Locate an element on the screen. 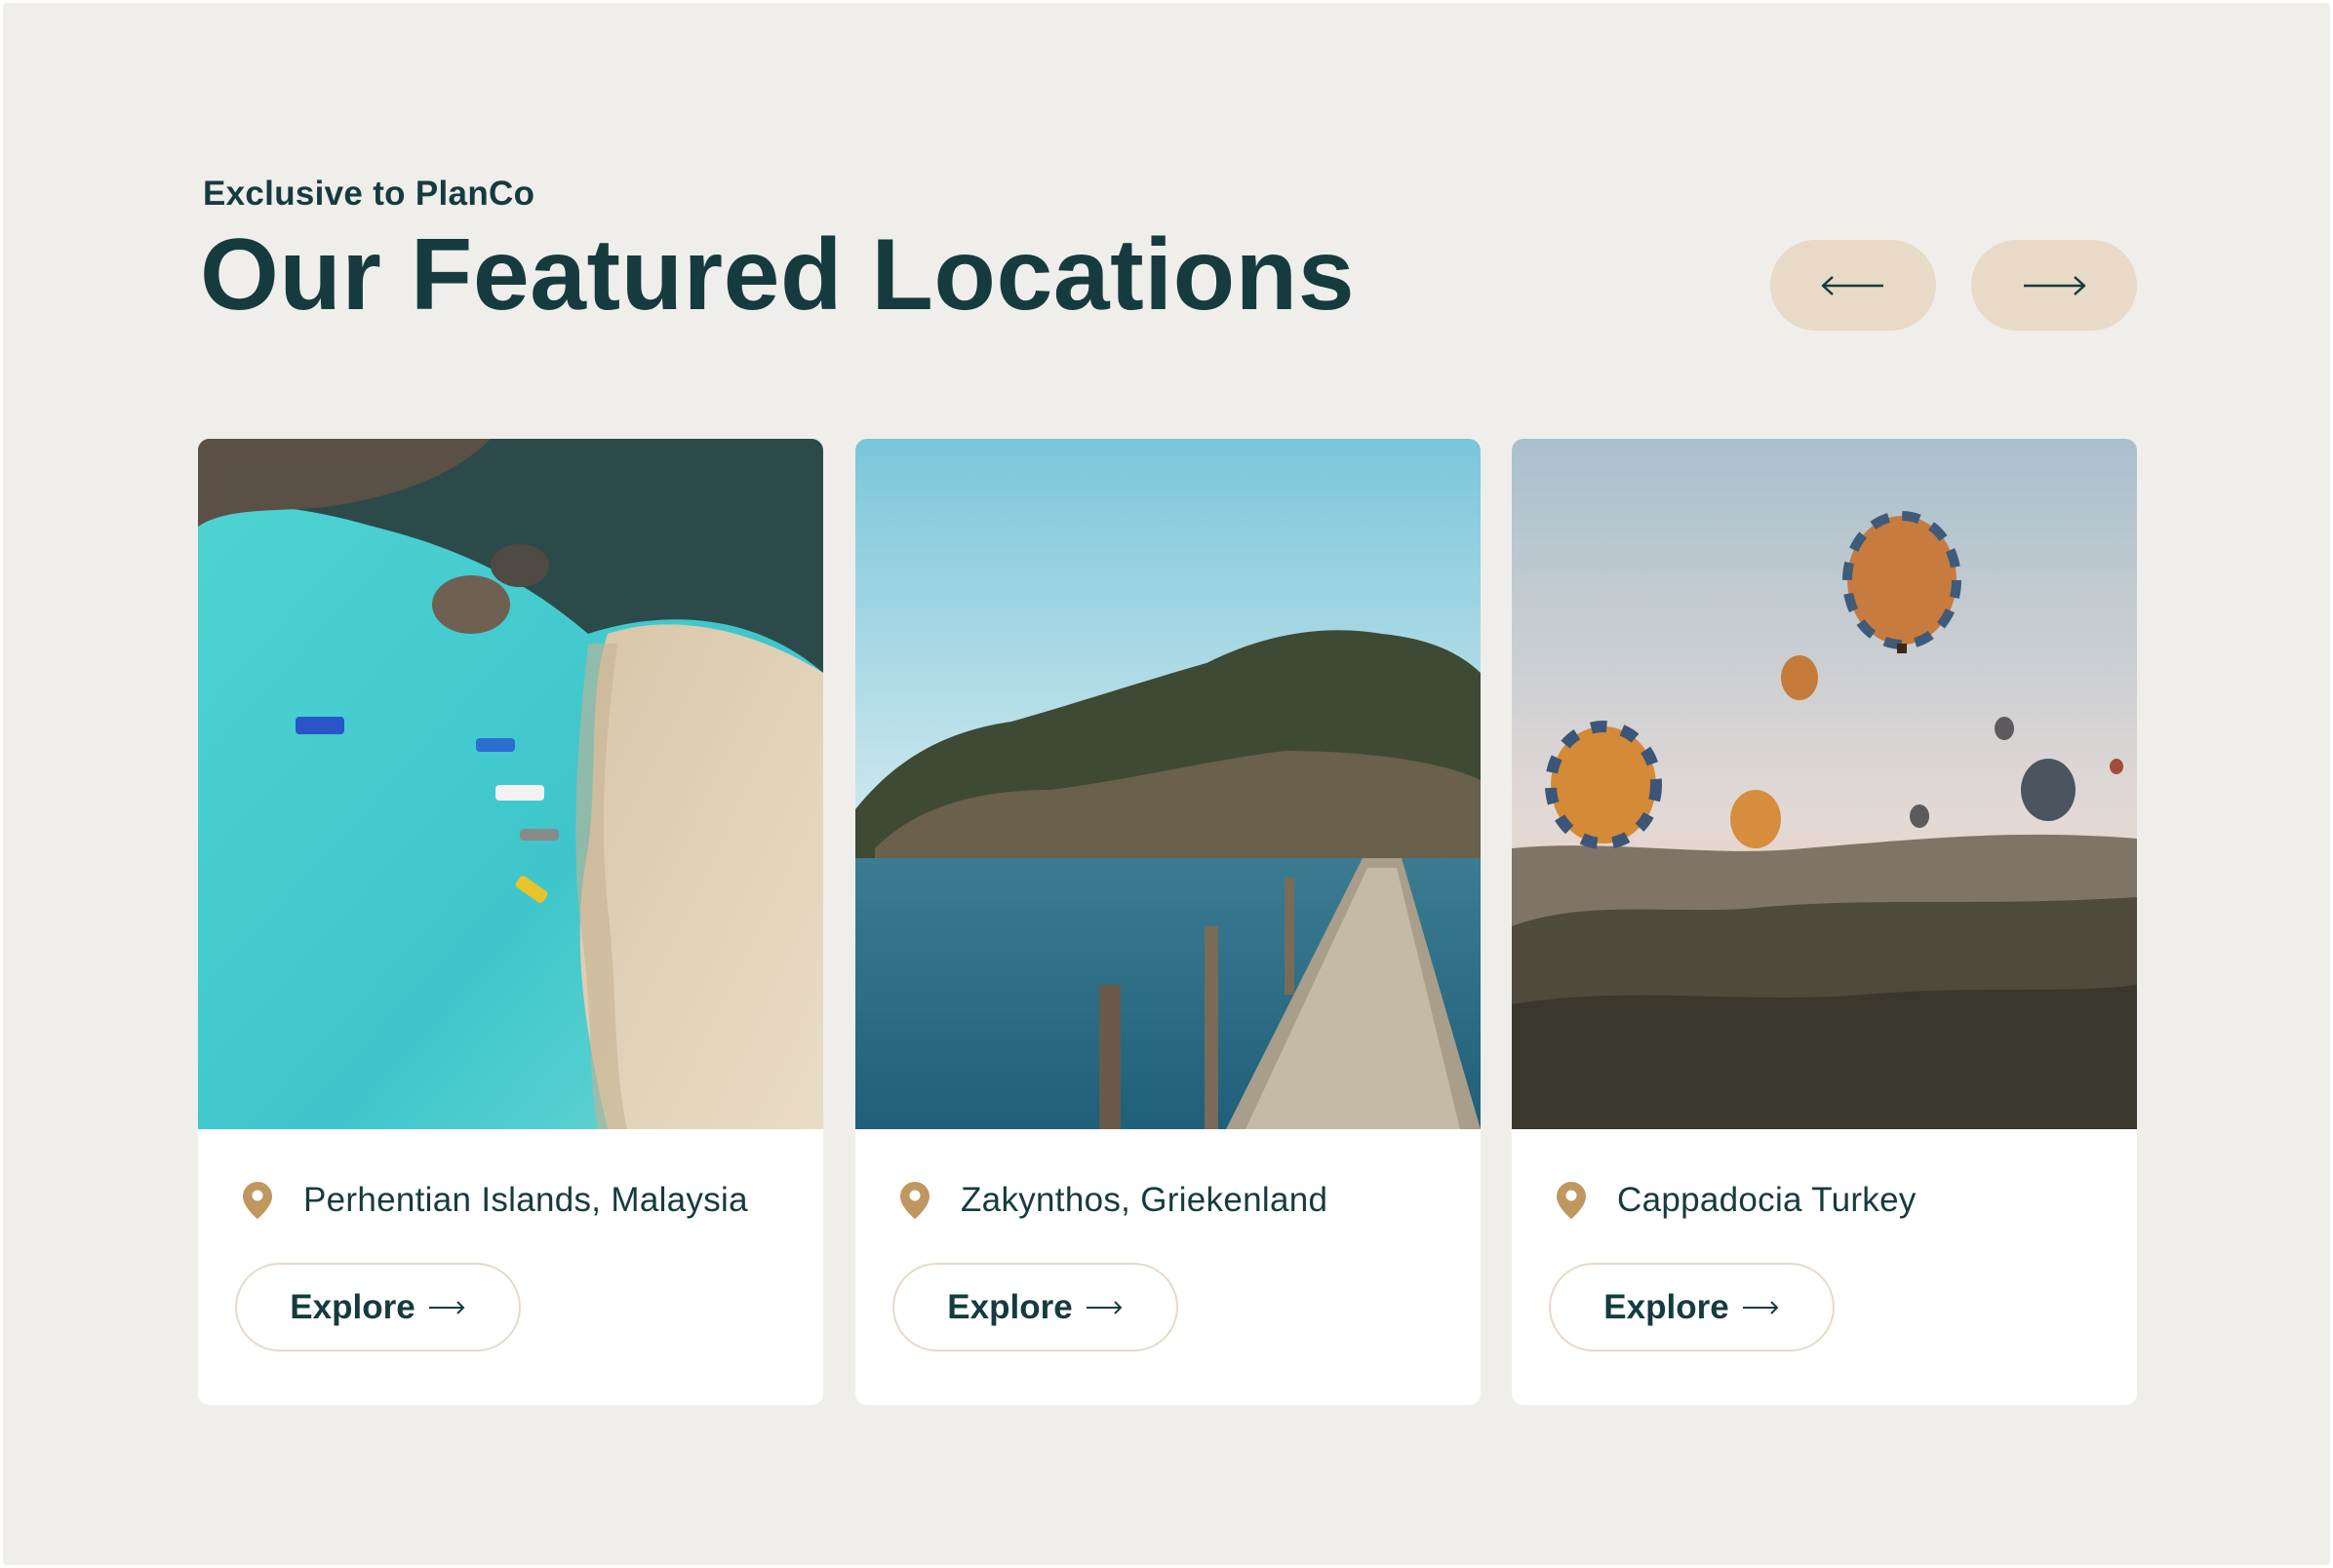 This screenshot has height=1568, width=2333. location-name: Cappadocia Turkey is located at coordinates (1767, 1200).